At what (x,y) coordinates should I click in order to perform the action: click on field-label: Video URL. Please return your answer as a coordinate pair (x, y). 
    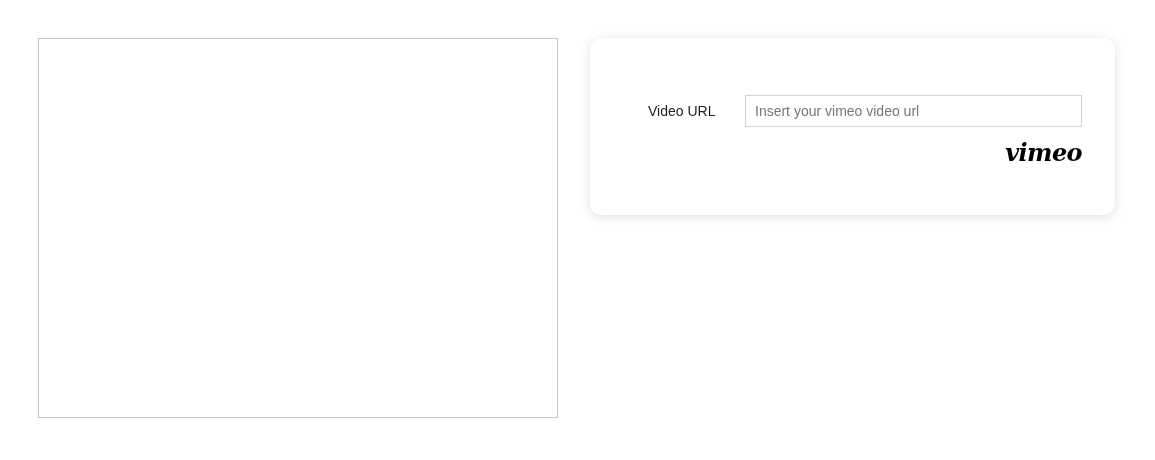
    Looking at the image, I should click on (682, 111).